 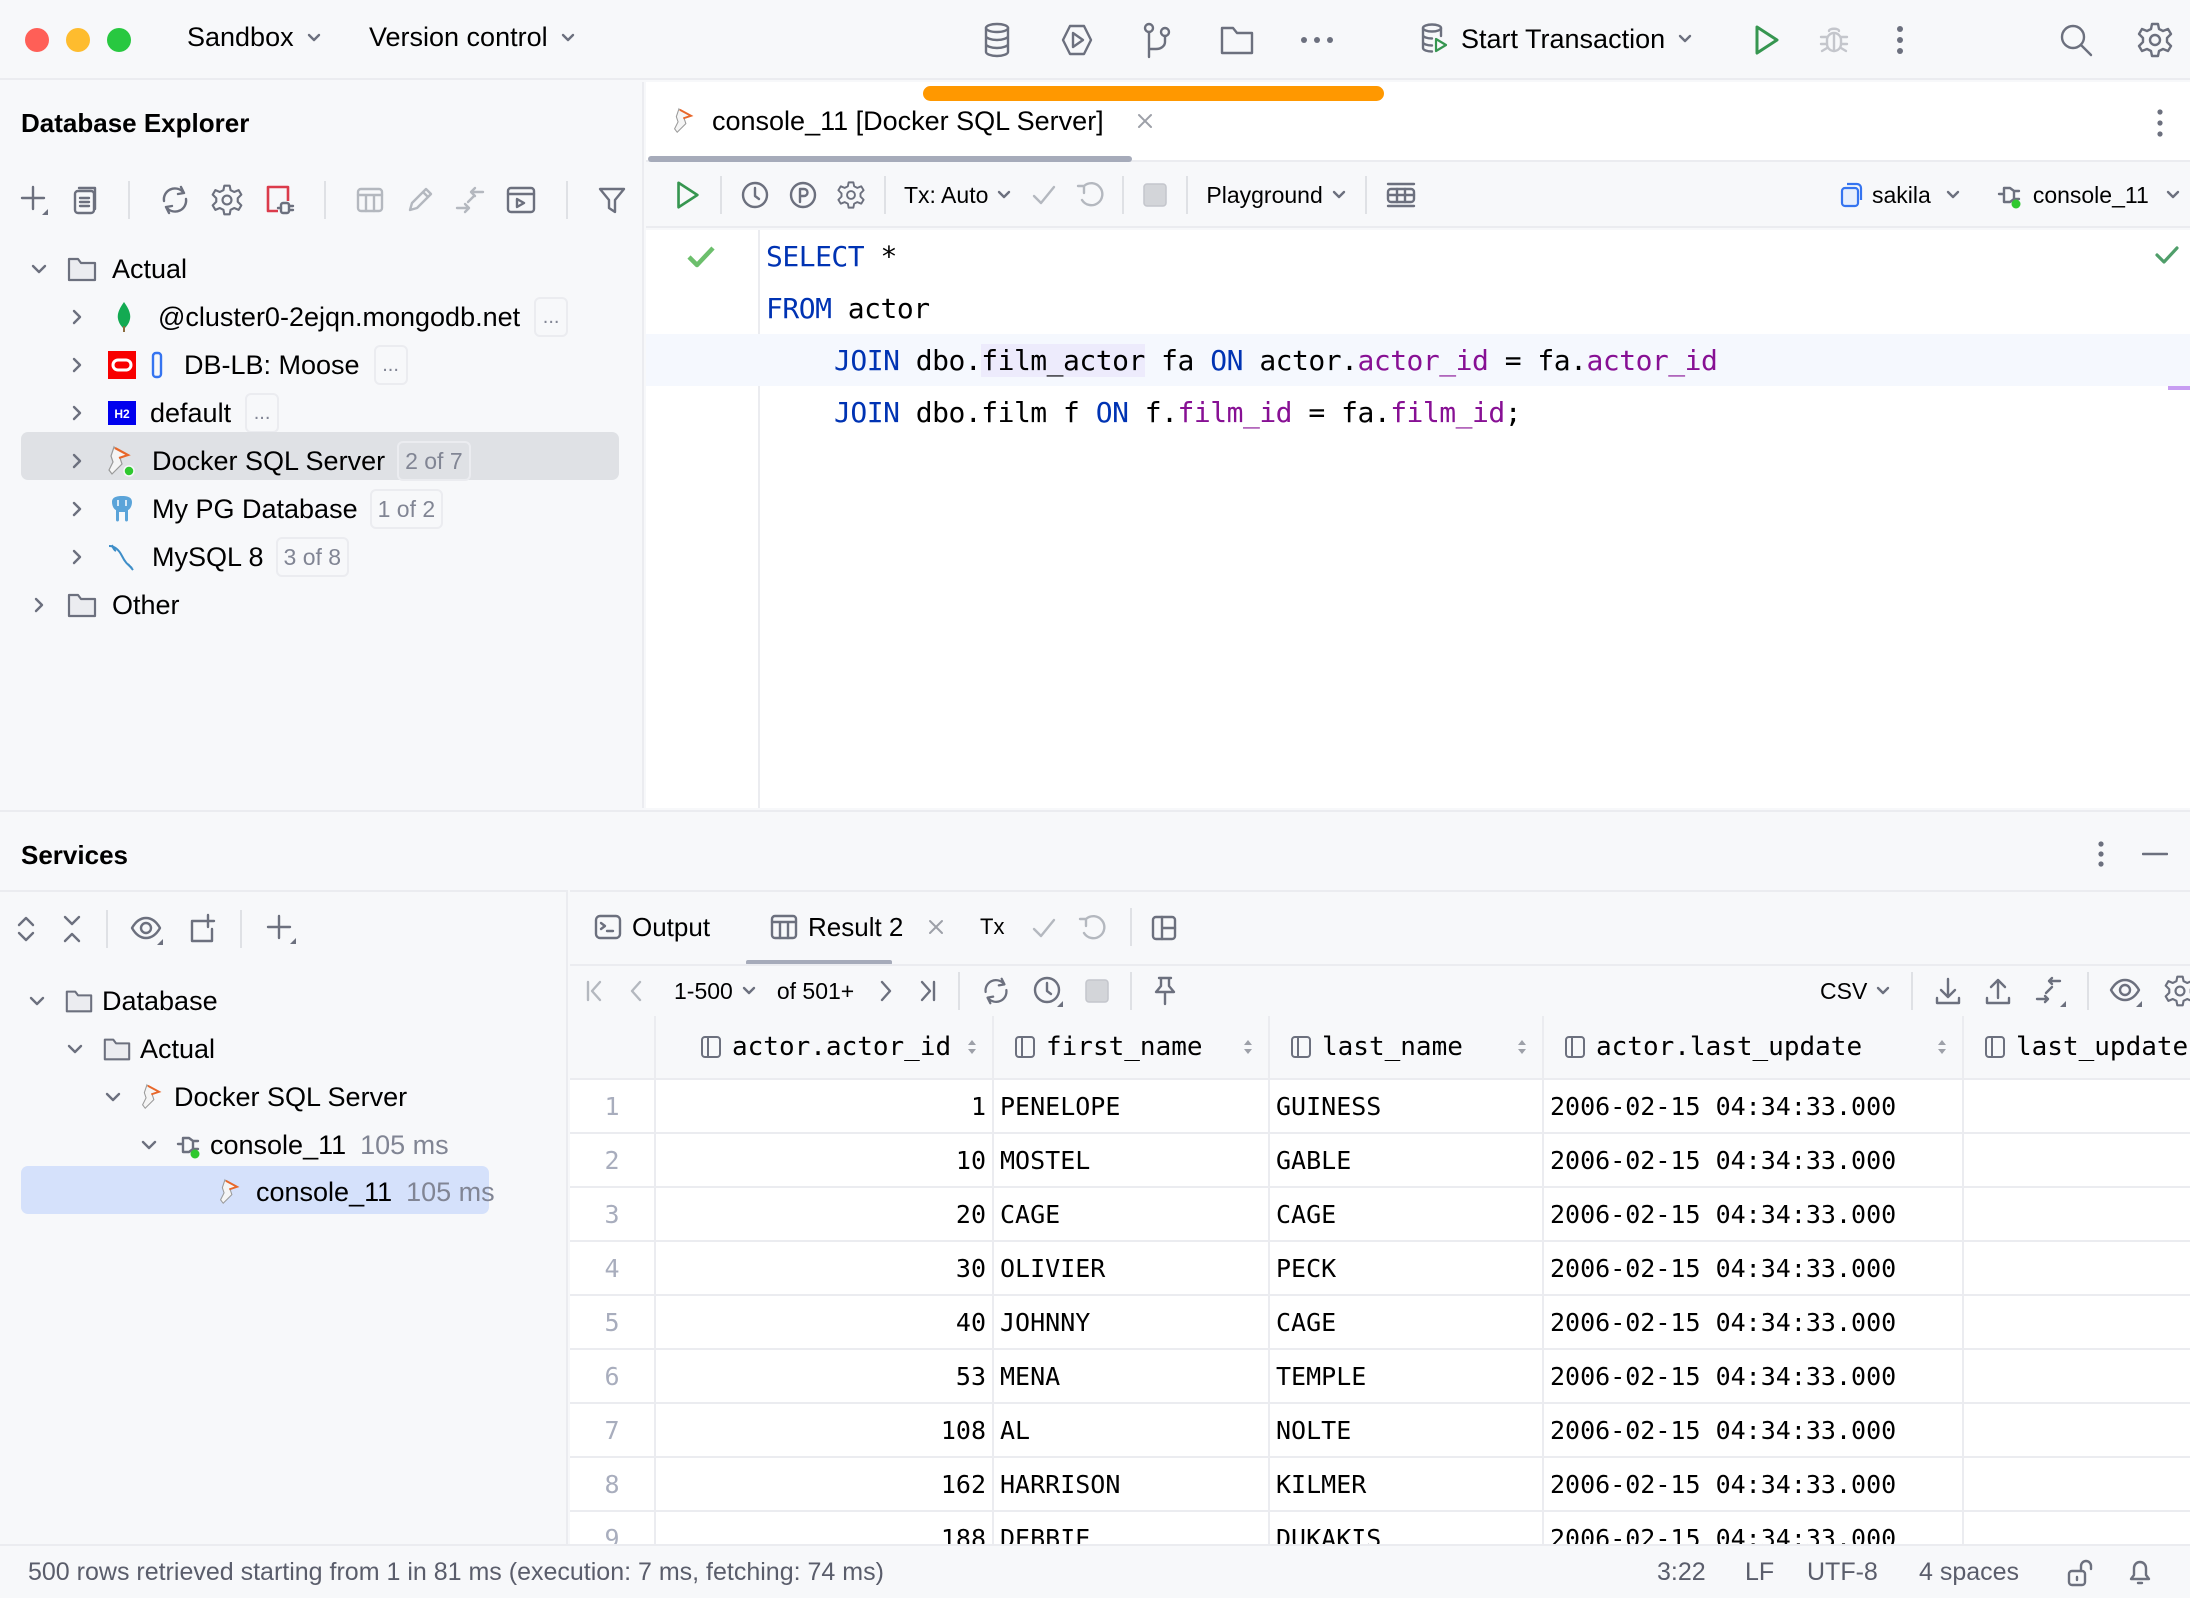 What do you see at coordinates (1407, 1431) in the screenshot?
I see `table-cell: NOLTE` at bounding box center [1407, 1431].